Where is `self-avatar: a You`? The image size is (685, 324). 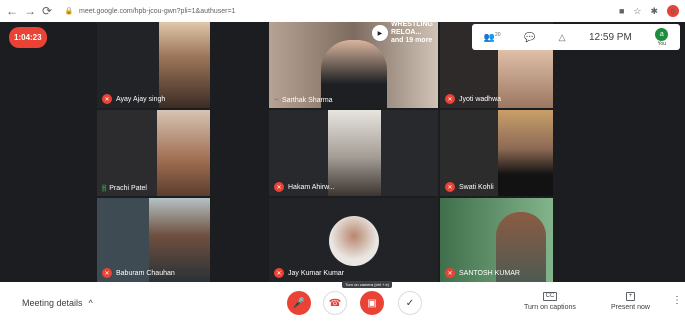
self-avatar: a You is located at coordinates (662, 37).